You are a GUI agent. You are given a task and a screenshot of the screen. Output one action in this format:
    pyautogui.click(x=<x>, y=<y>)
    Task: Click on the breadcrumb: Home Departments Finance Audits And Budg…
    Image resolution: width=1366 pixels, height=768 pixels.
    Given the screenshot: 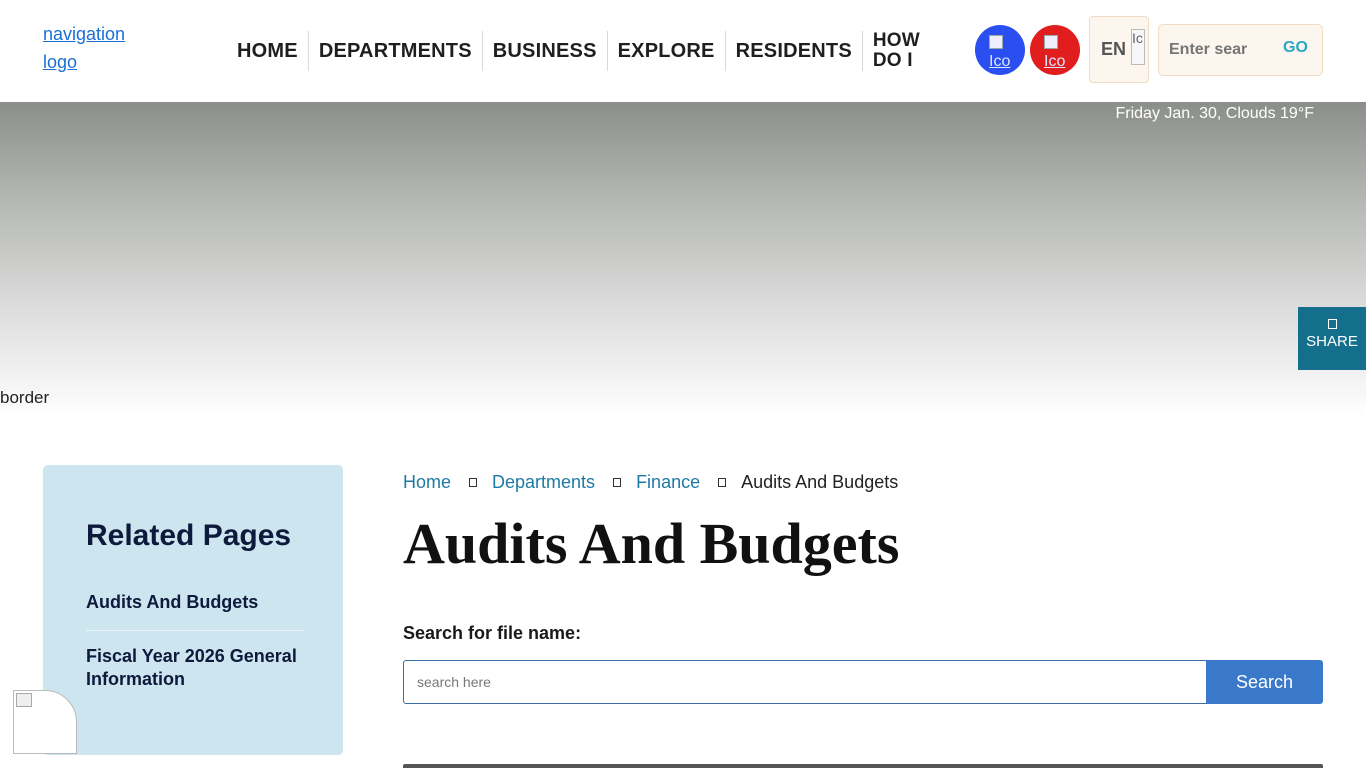 What is the action you would take?
    pyautogui.click(x=650, y=482)
    